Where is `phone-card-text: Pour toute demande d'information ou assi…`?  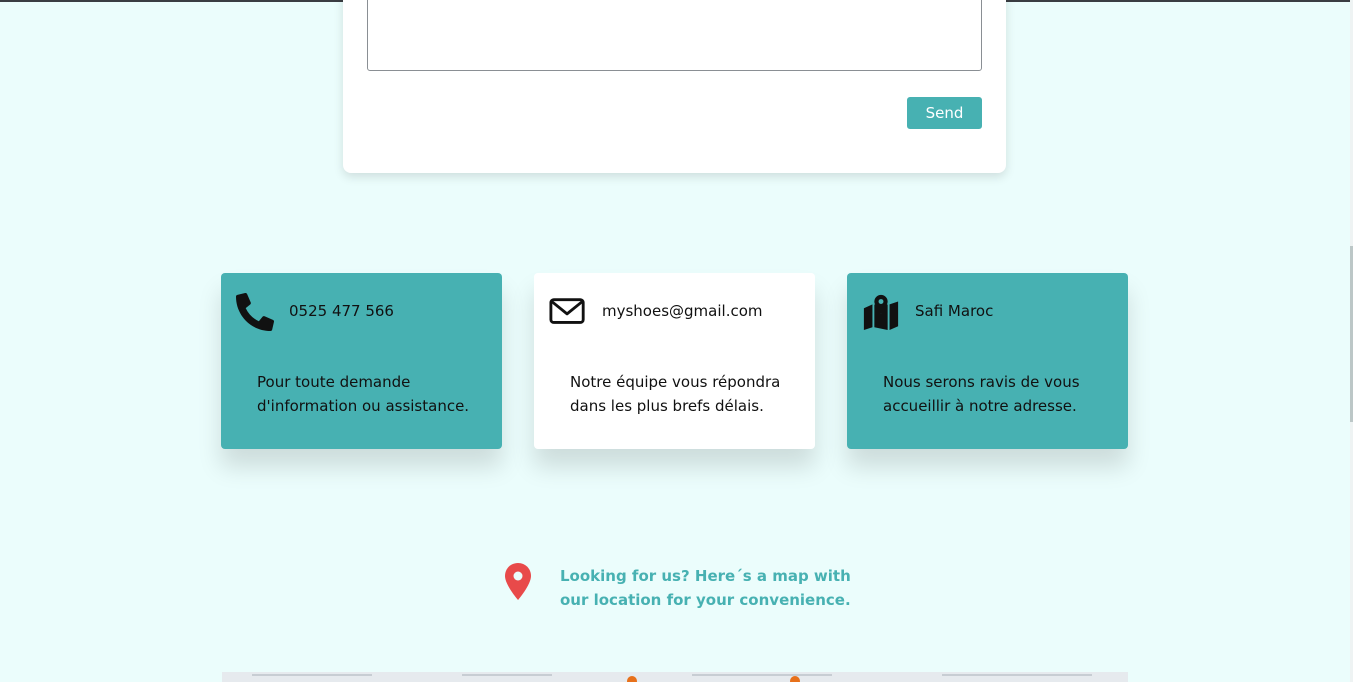 phone-card-text: Pour toute demande d'information ou assi… is located at coordinates (363, 394).